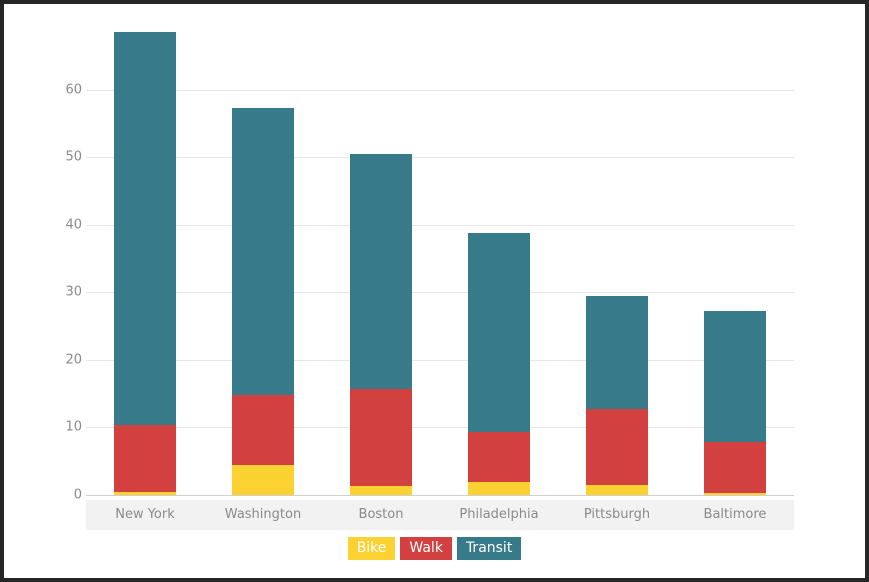 Image resolution: width=869 pixels, height=582 pixels. I want to click on y-axis-tick-label: 20, so click(73, 360).